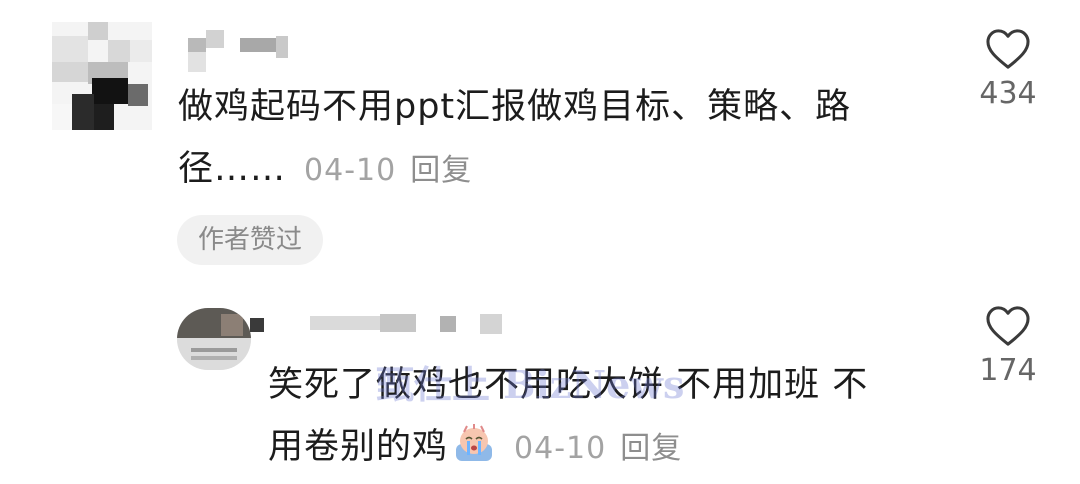 The width and height of the screenshot is (1080, 484). What do you see at coordinates (474, 442) in the screenshot?
I see `crying-face-emoji-icon` at bounding box center [474, 442].